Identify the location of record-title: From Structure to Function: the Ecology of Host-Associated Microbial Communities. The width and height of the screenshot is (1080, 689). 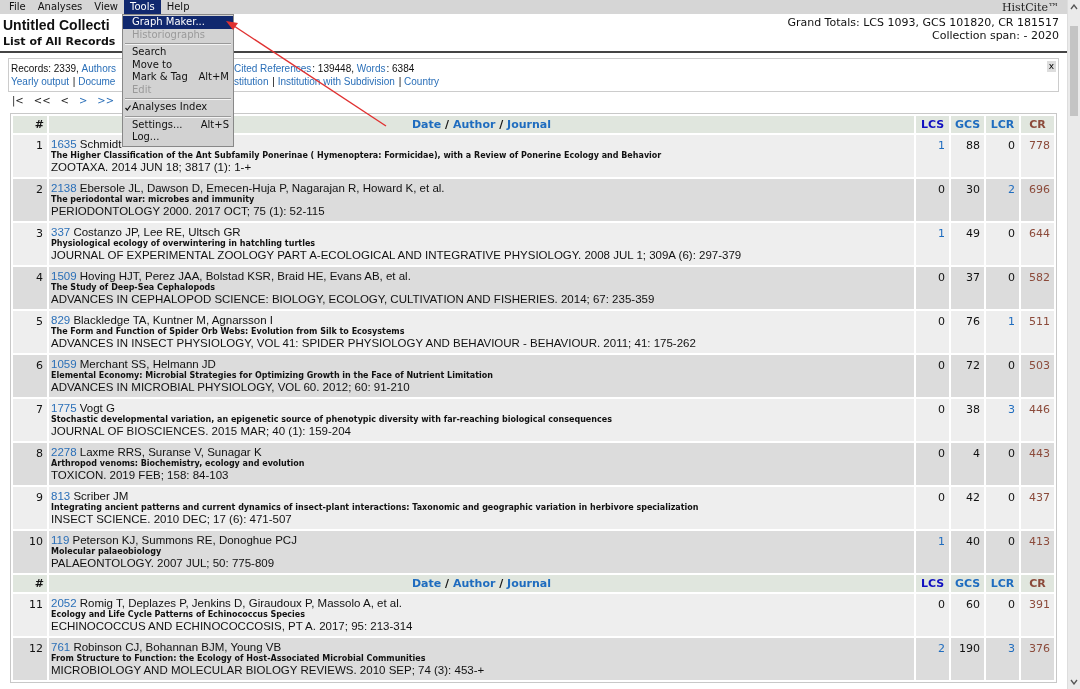
(238, 659).